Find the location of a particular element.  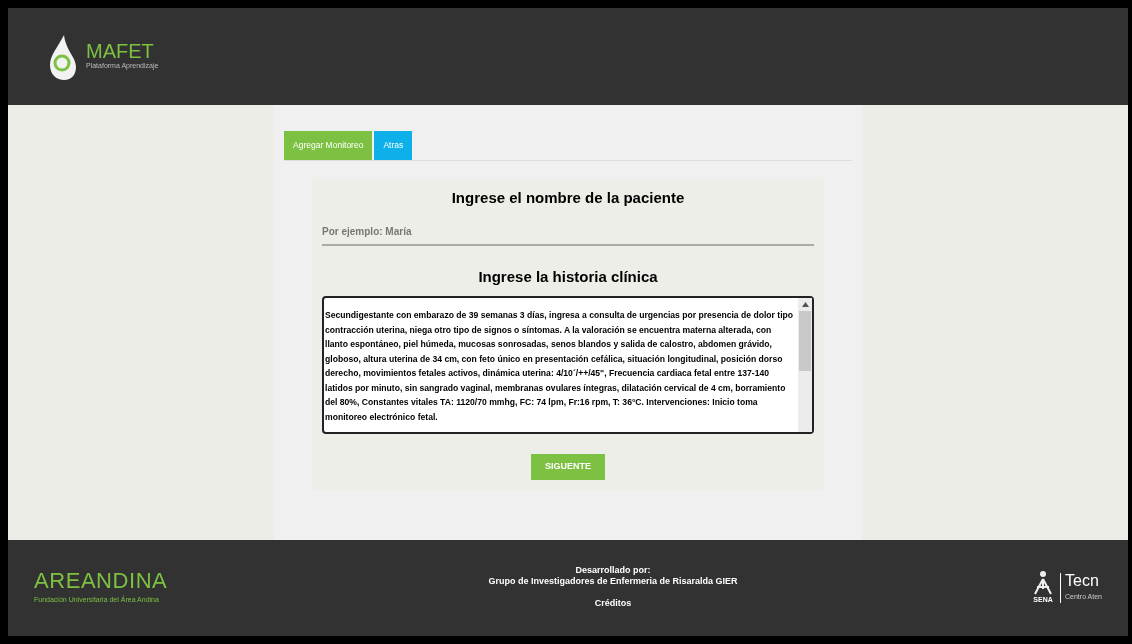

footer-logo-title: Tecn is located at coordinates (1082, 581).